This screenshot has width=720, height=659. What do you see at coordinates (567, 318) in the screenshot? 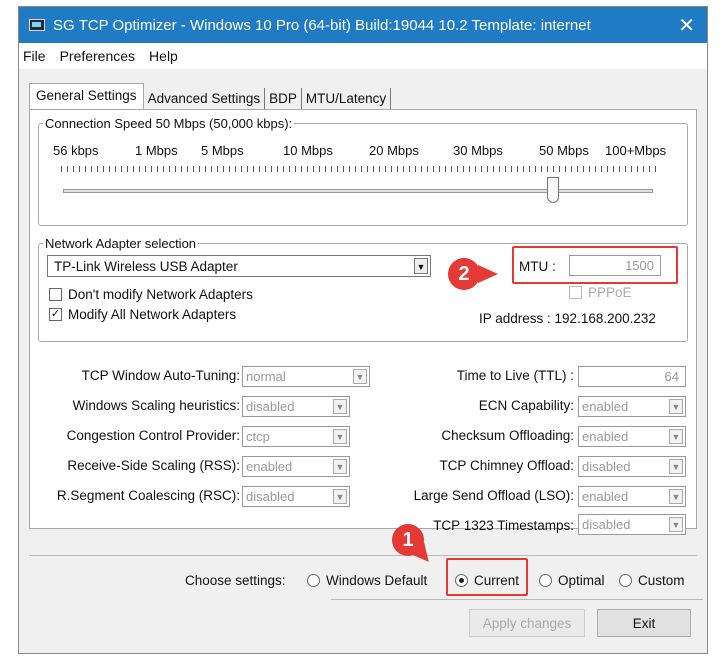
I see `ip-address: IP address : 192.168.200.232` at bounding box center [567, 318].